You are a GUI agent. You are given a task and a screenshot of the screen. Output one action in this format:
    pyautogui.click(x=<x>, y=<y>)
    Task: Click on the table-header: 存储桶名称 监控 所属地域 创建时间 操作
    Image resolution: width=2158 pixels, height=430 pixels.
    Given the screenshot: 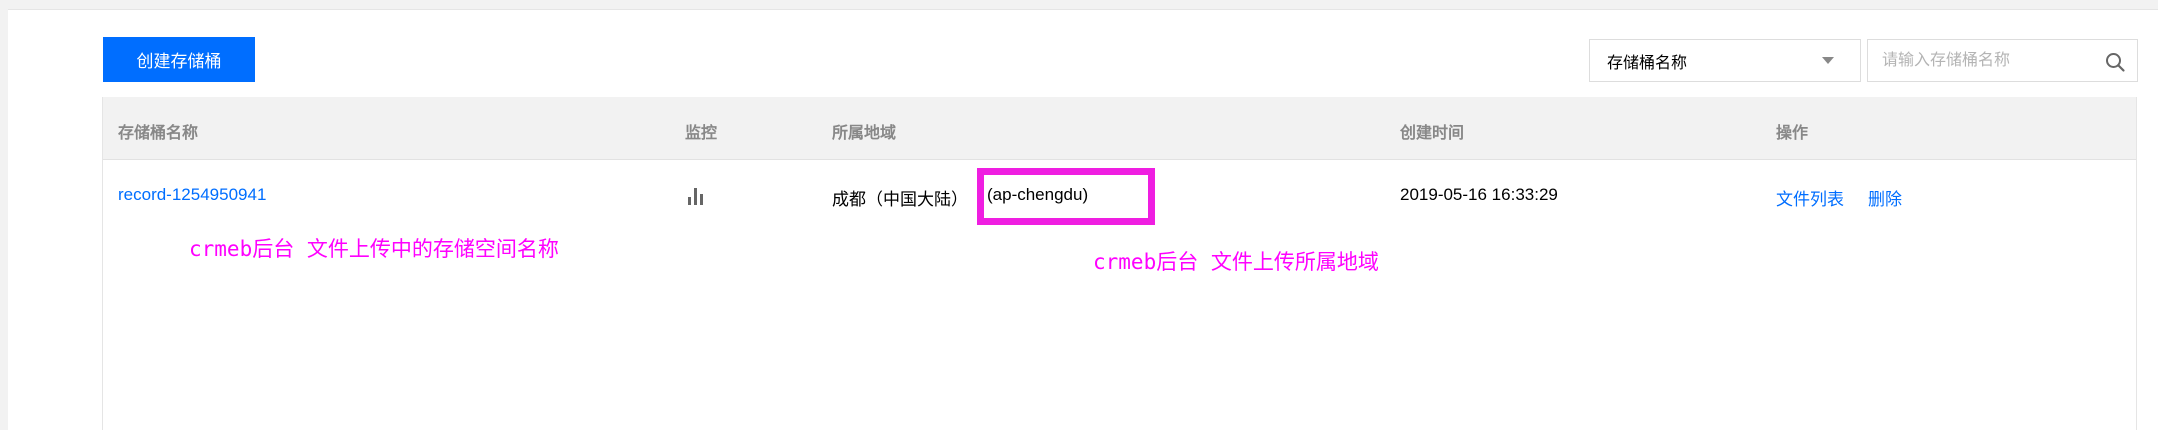 What is the action you would take?
    pyautogui.click(x=1119, y=128)
    